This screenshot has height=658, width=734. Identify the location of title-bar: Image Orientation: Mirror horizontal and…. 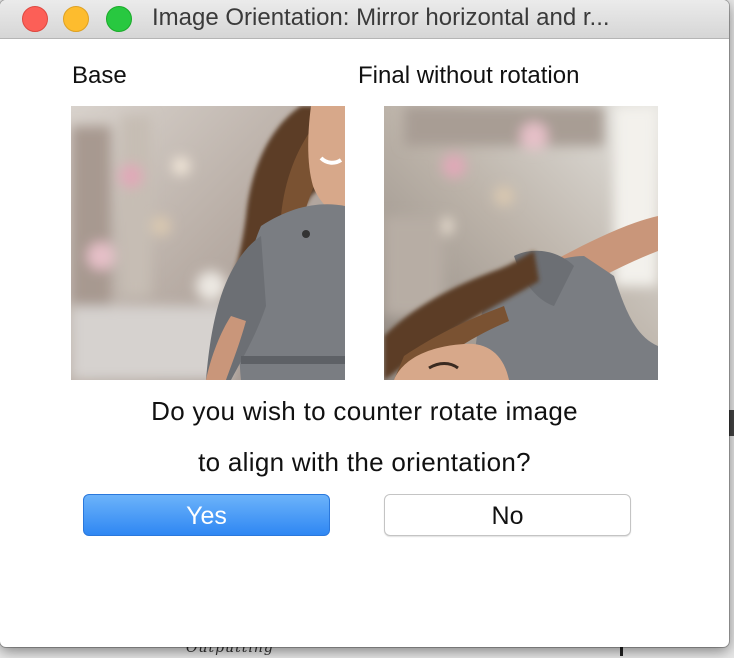
(364, 19).